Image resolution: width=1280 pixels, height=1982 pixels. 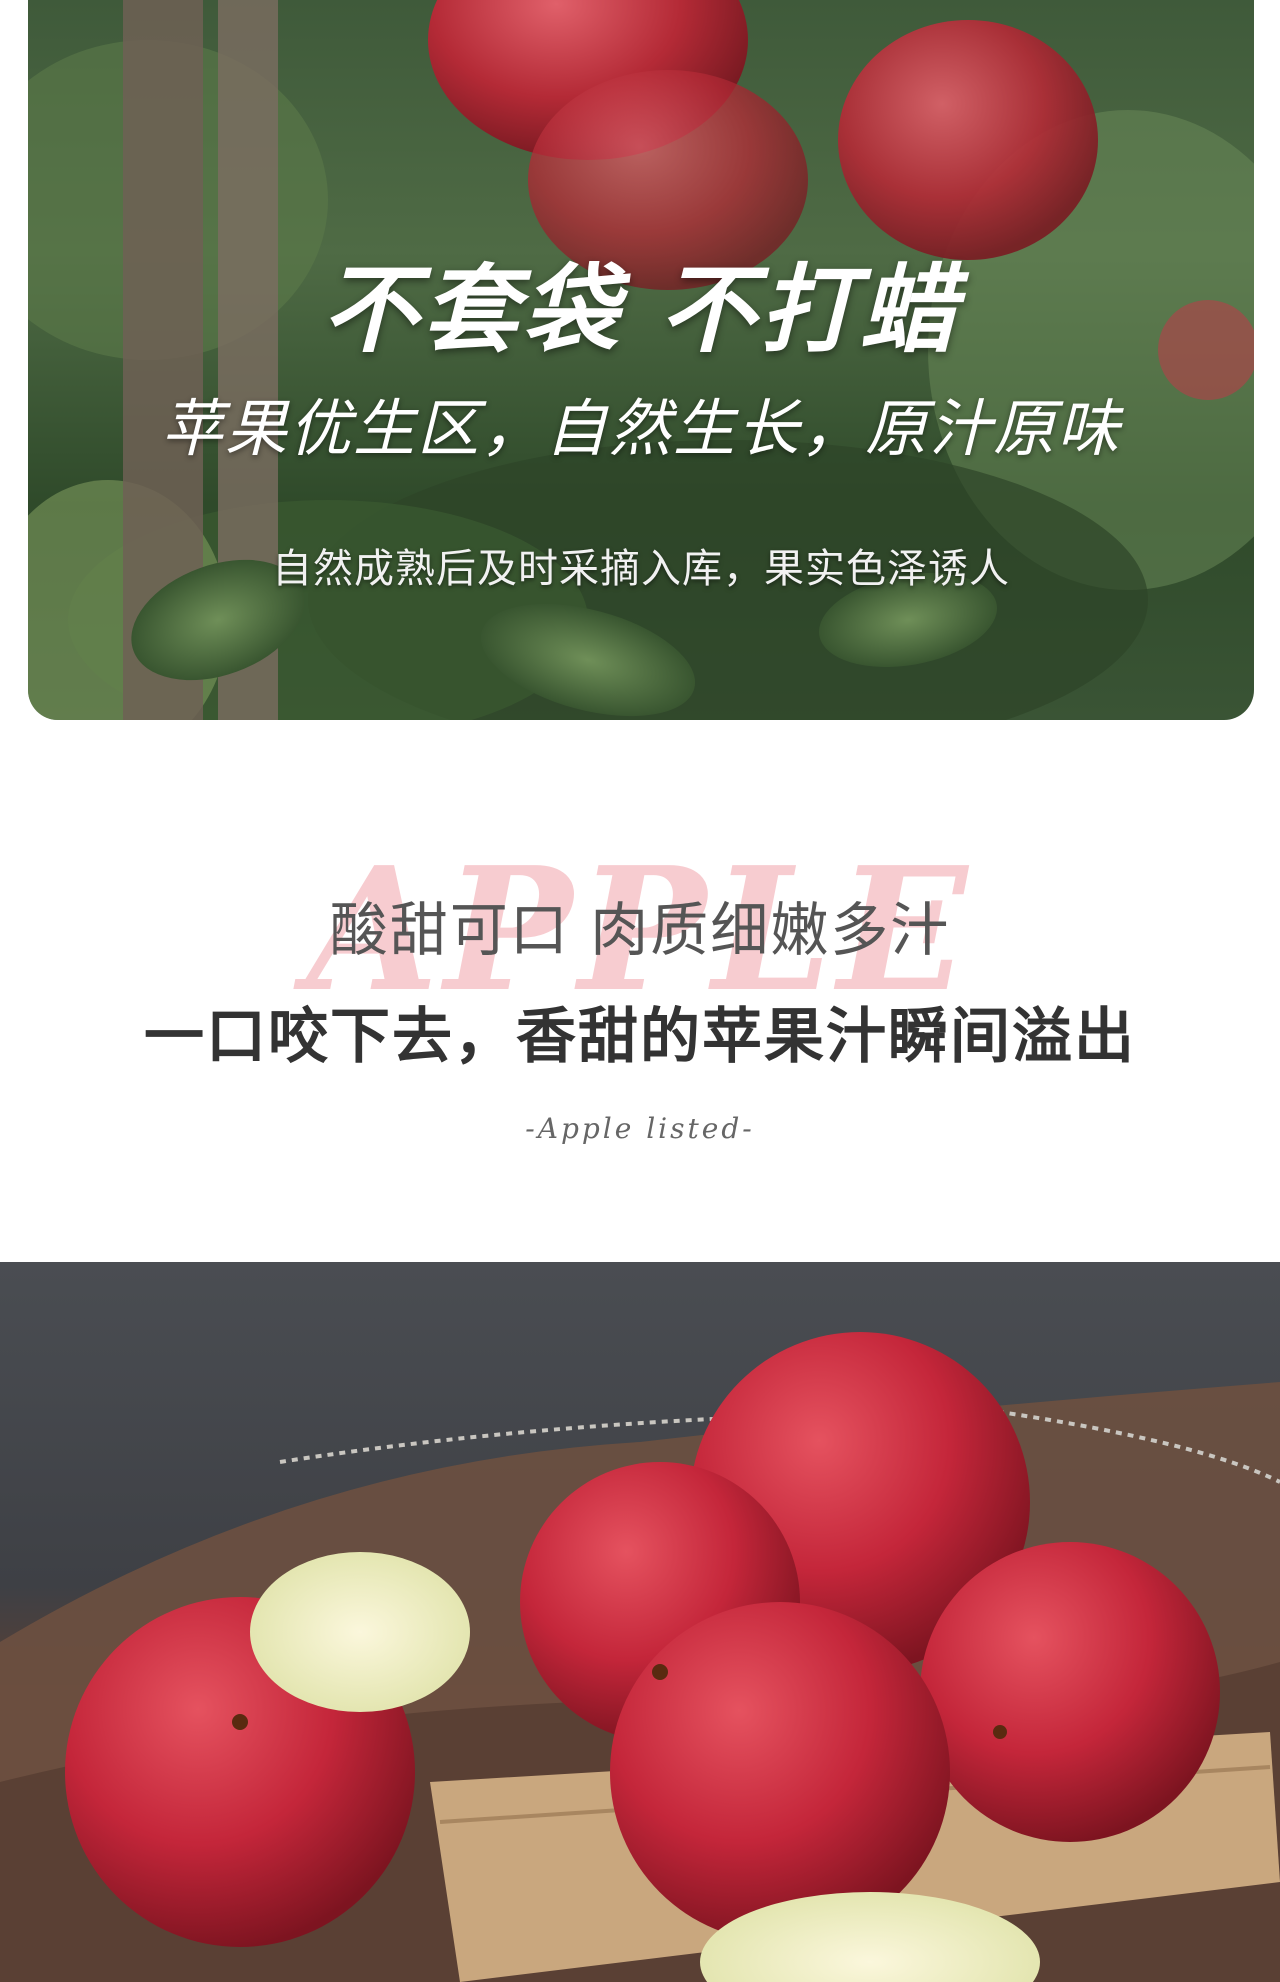 What do you see at coordinates (641, 310) in the screenshot?
I see `headline: 不套袋 不打蜡` at bounding box center [641, 310].